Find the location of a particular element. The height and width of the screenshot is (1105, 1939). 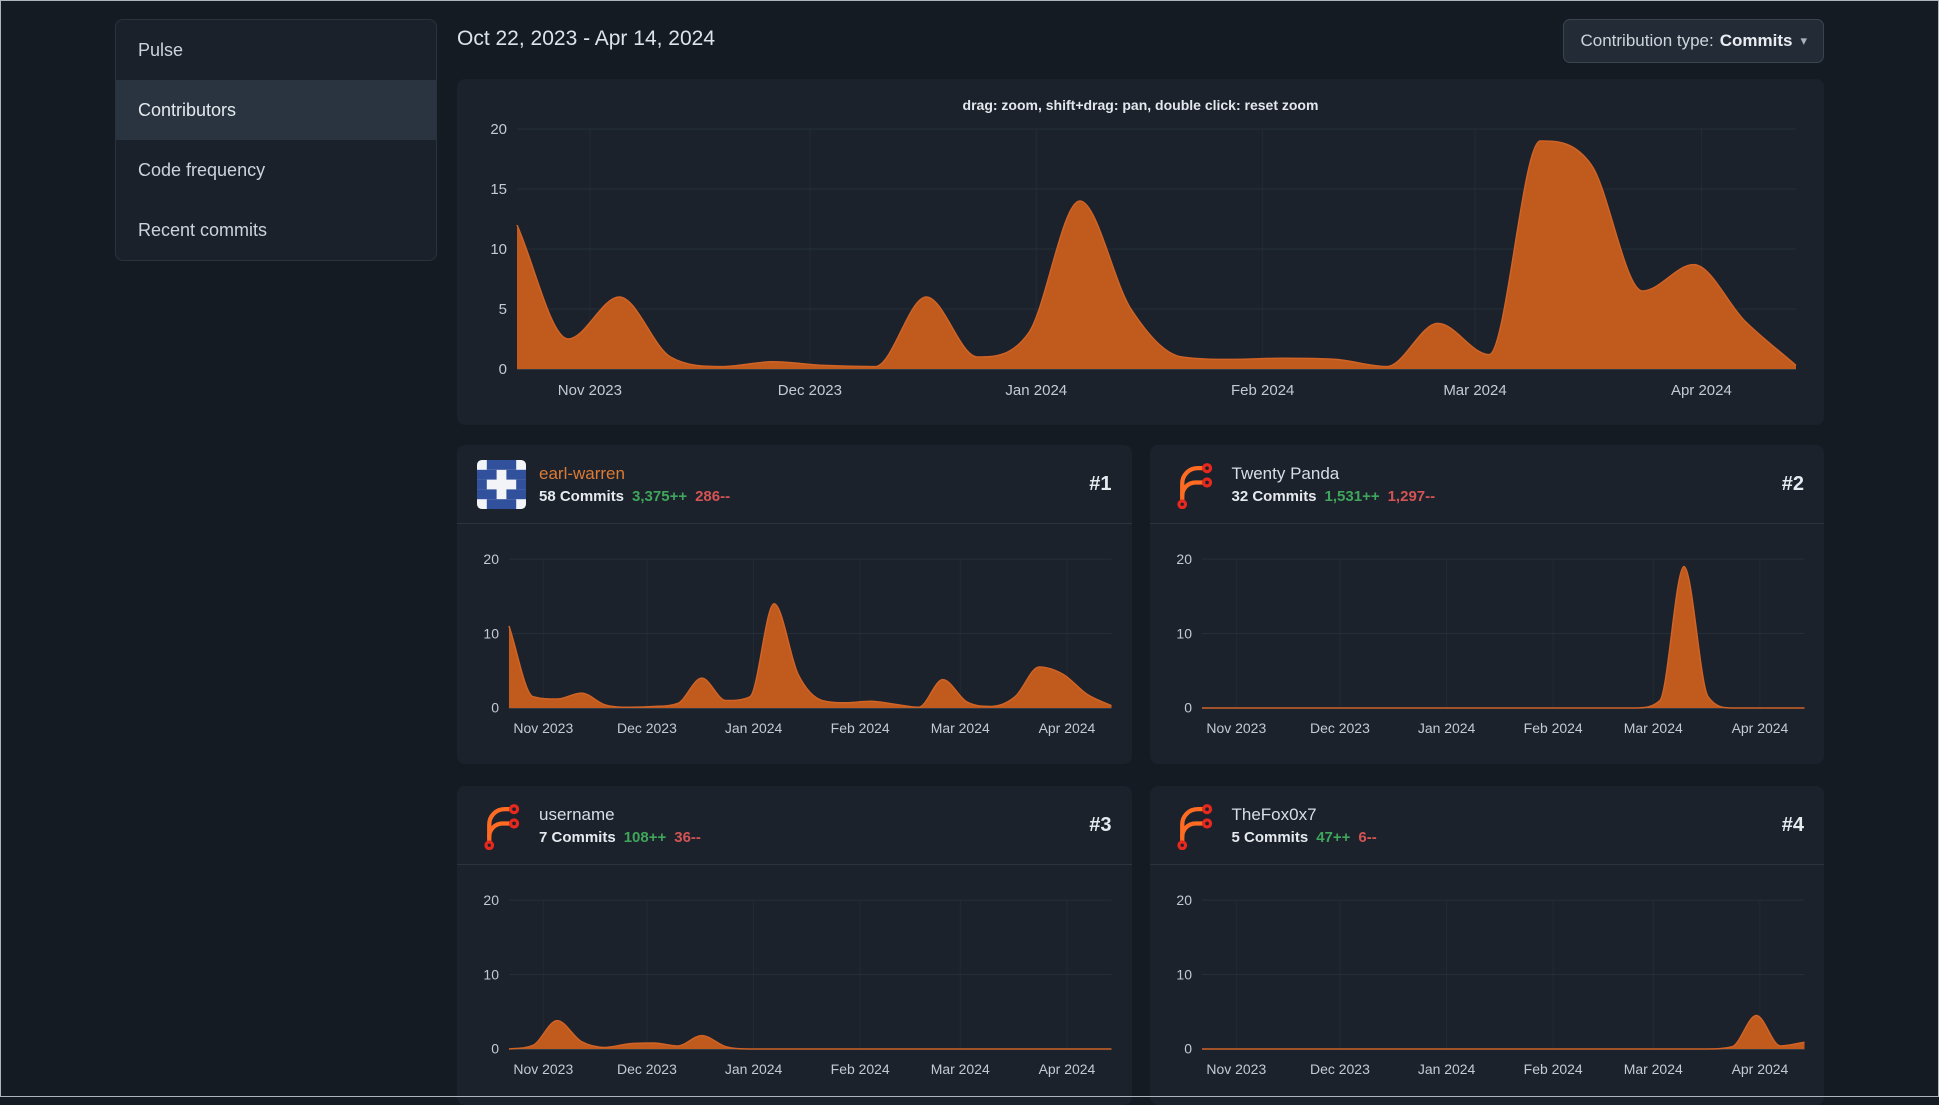

sidebar-item-code-frequency: Code frequency is located at coordinates (276, 170).